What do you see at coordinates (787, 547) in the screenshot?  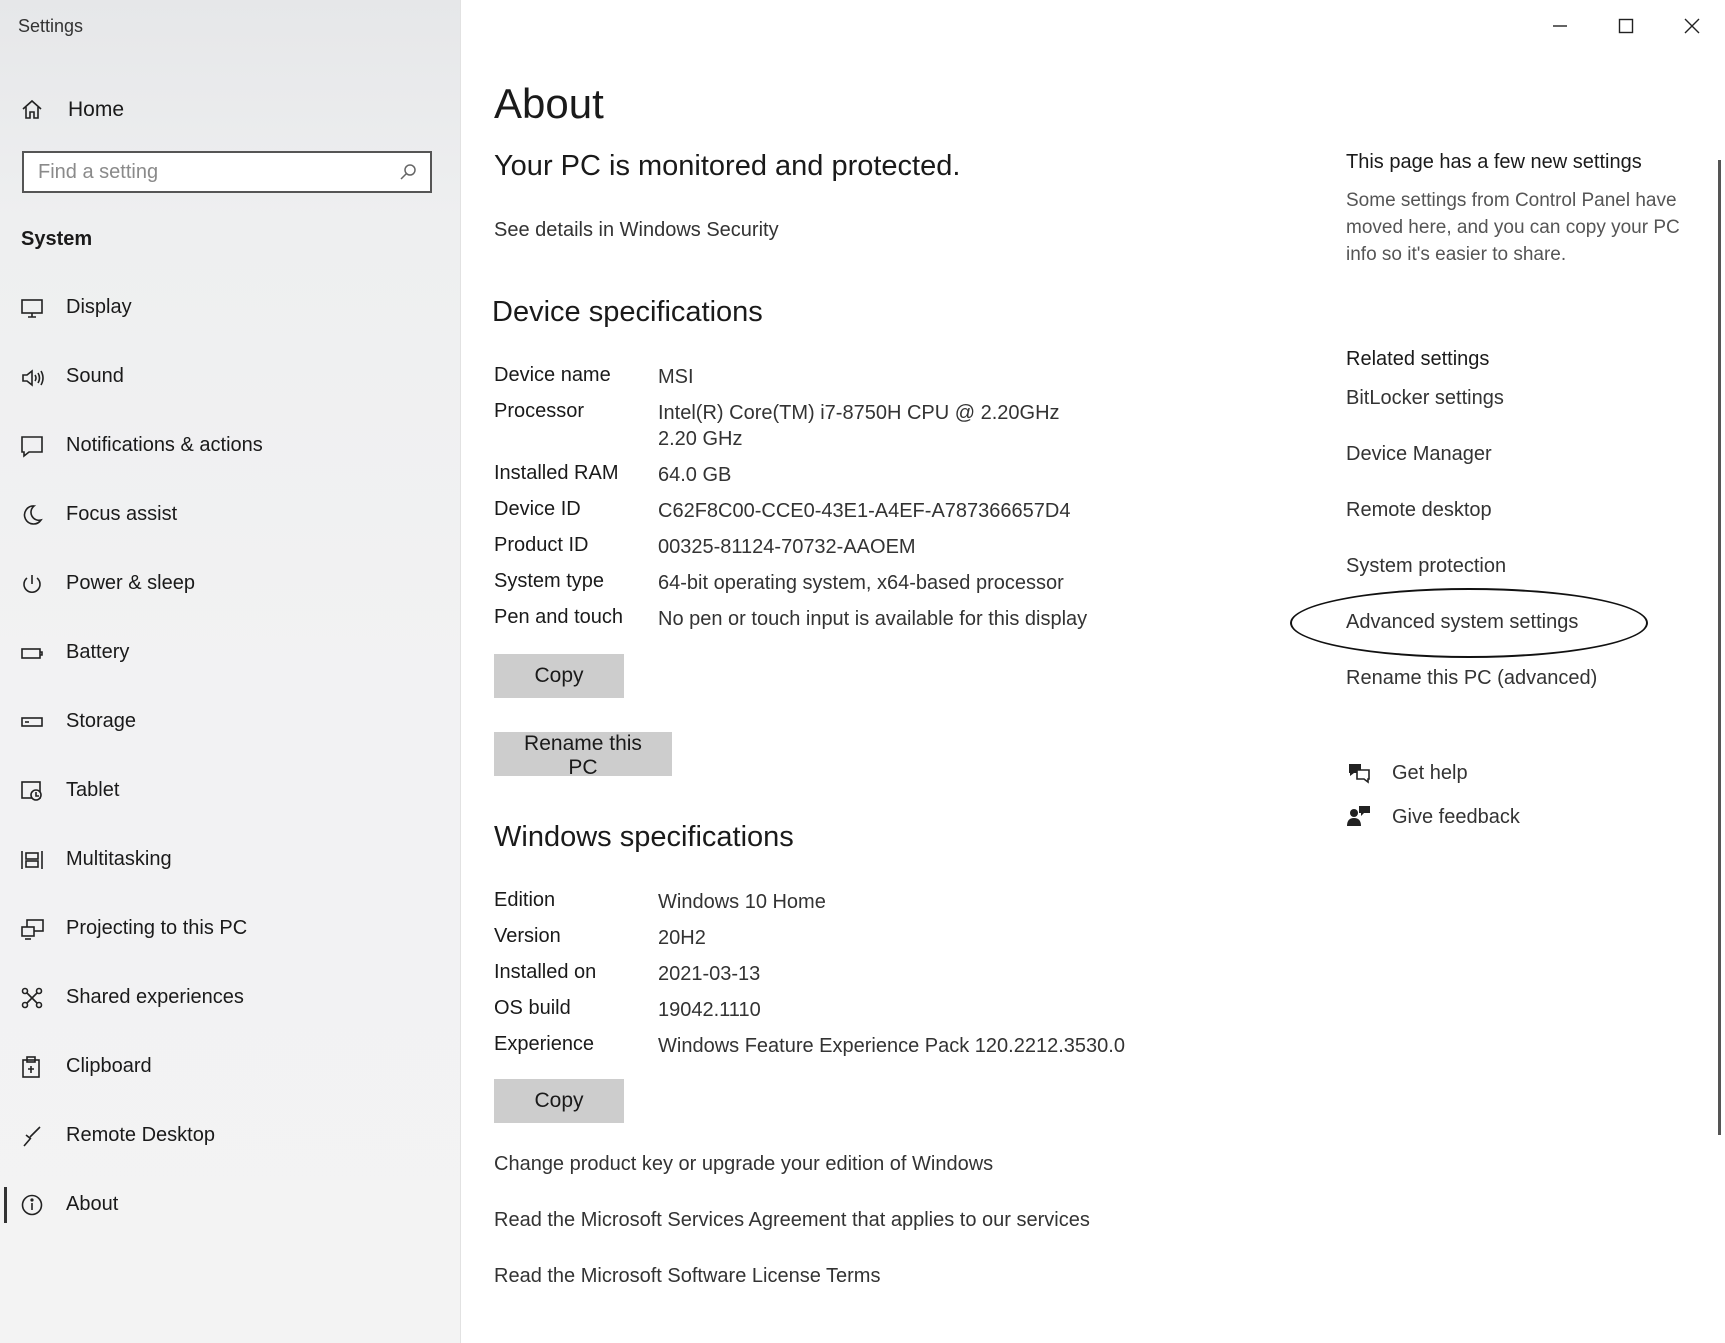 I see `spec-value: 00325-81124-70732-AAOEM` at bounding box center [787, 547].